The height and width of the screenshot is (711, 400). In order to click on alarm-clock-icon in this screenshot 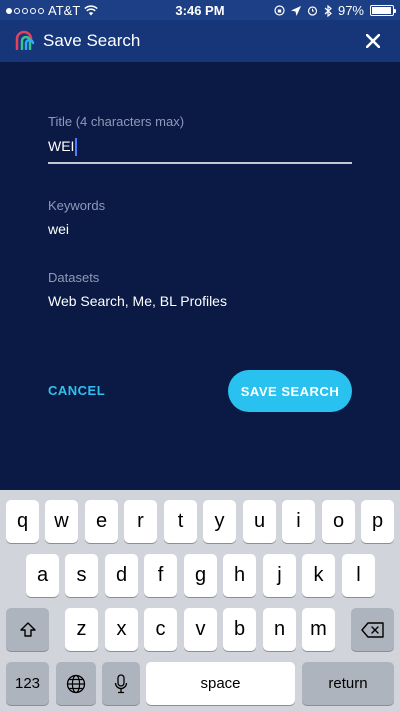, I will do `click(312, 11)`.